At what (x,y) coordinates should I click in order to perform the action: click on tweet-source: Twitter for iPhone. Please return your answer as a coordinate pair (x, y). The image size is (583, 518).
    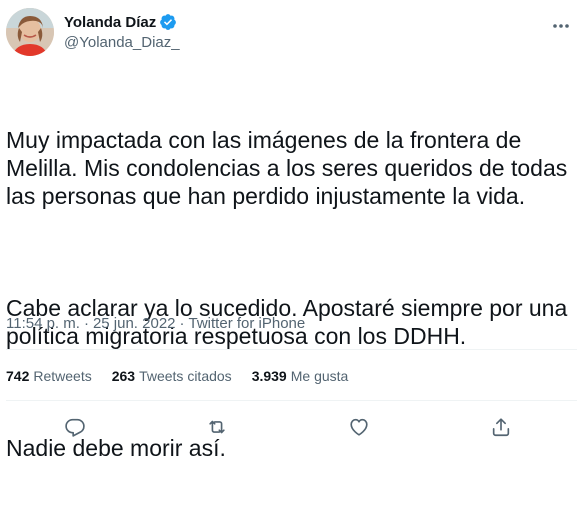
    Looking at the image, I should click on (247, 323).